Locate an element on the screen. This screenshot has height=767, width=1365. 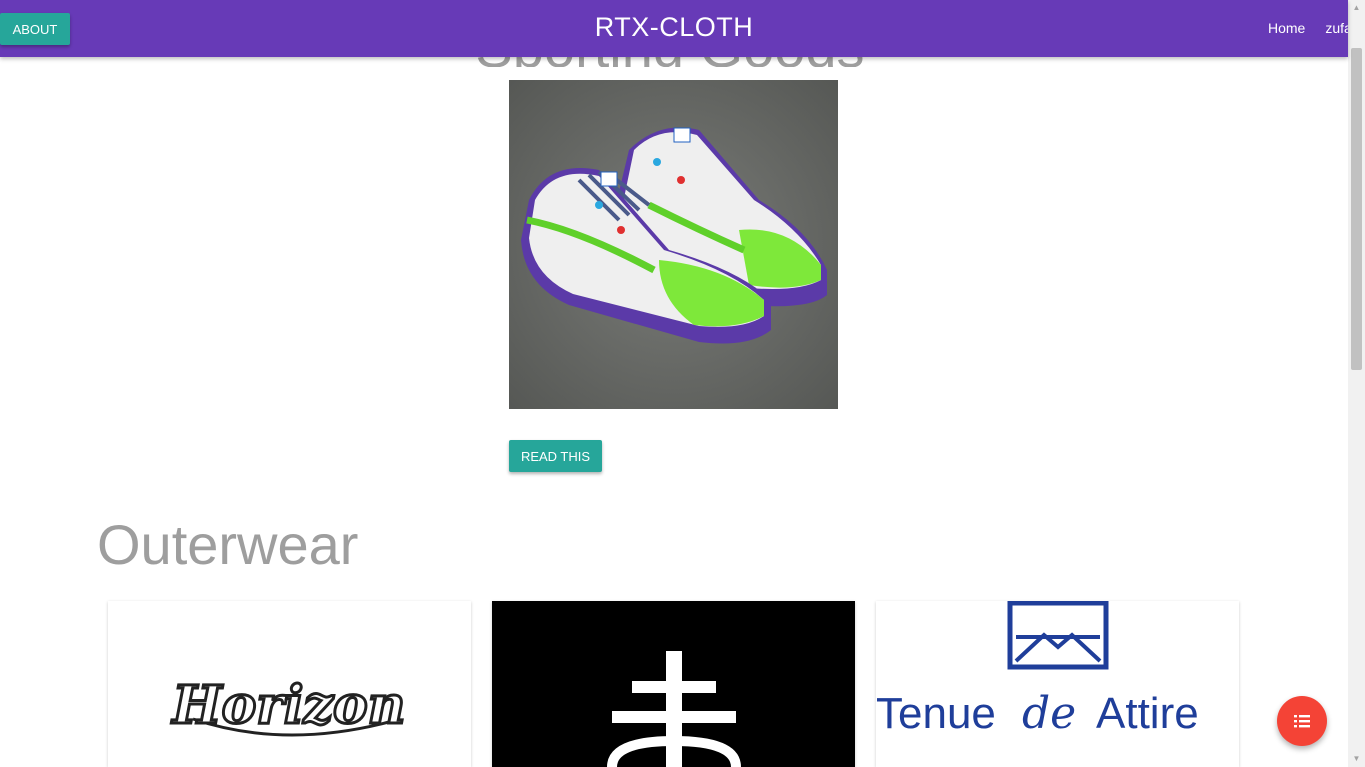
nav-home-link: Home is located at coordinates (1286, 28).